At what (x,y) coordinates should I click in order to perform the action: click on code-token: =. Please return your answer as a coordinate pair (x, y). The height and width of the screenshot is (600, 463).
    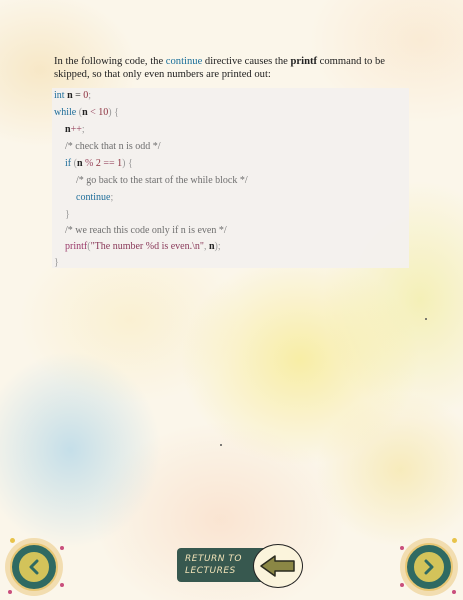
    Looking at the image, I should click on (78, 95).